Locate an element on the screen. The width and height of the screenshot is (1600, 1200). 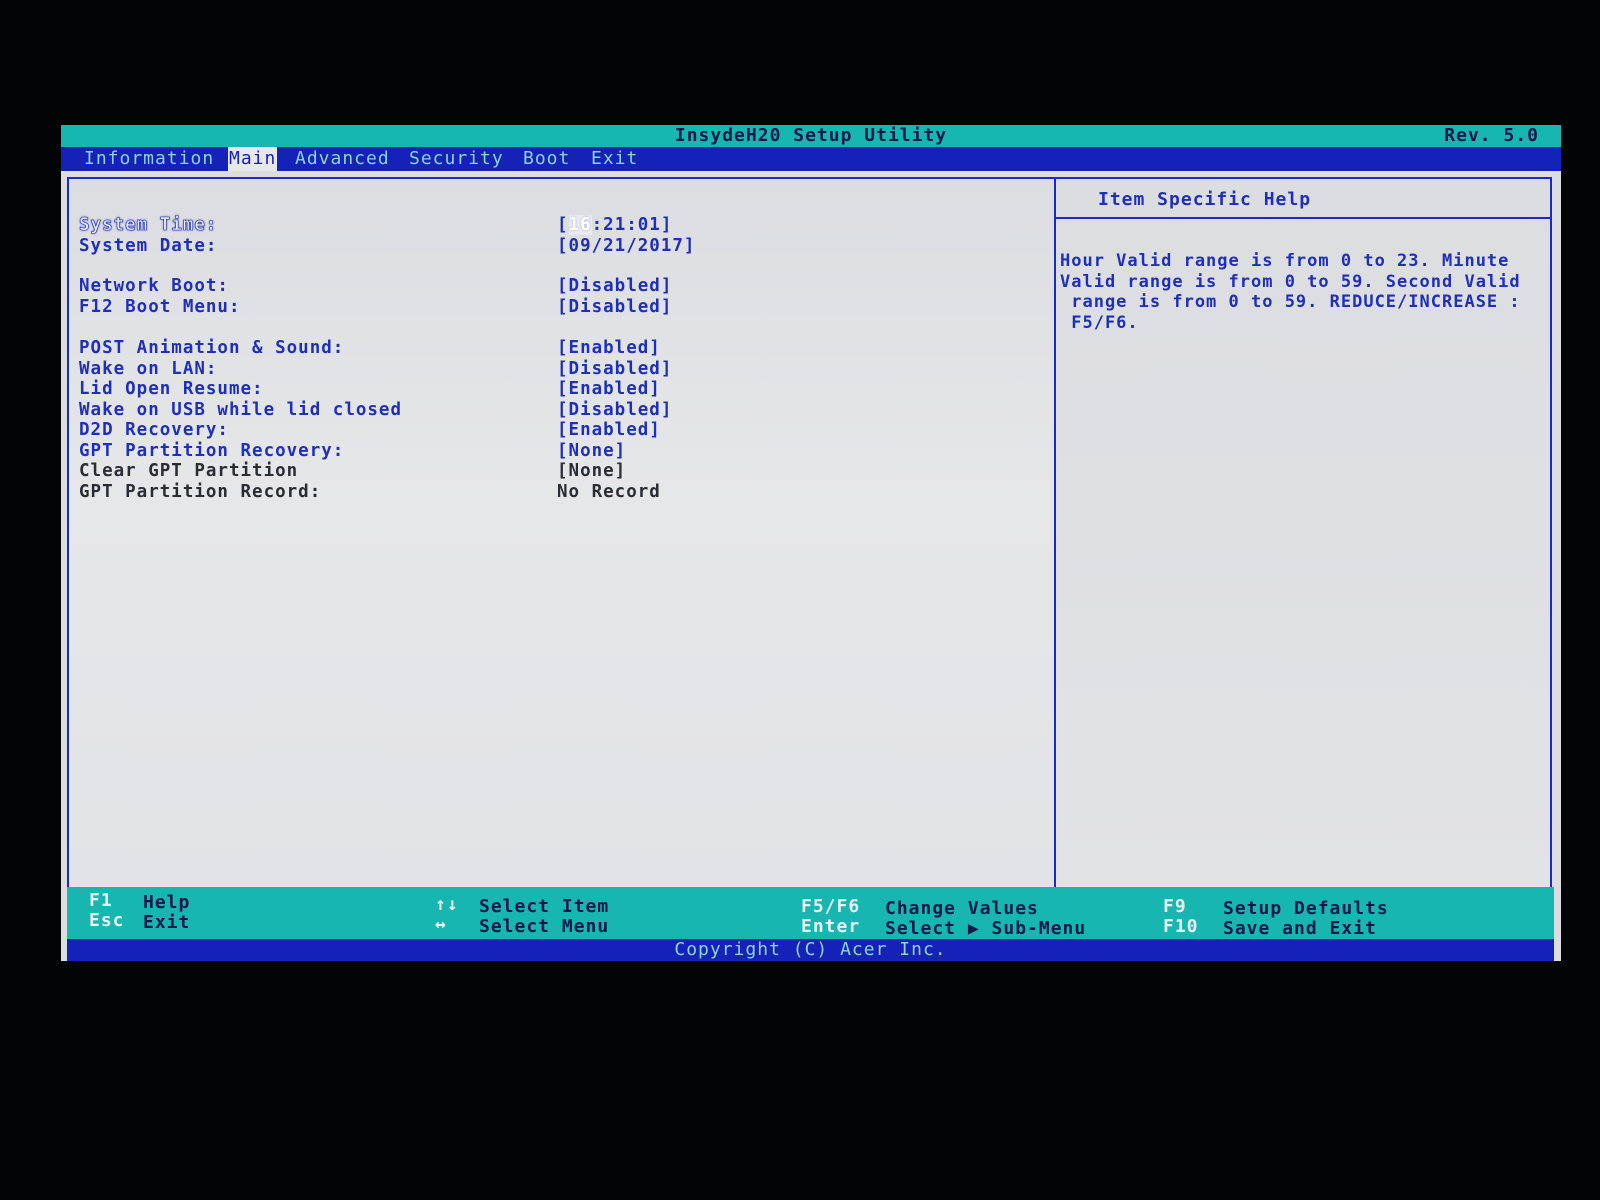
setting-value: [09/21/2017] is located at coordinates (626, 246).